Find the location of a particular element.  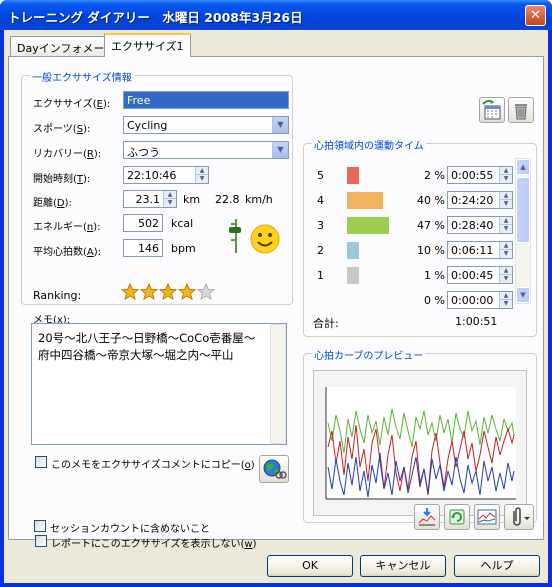

hide-in-report-checkbox is located at coordinates (41, 541).